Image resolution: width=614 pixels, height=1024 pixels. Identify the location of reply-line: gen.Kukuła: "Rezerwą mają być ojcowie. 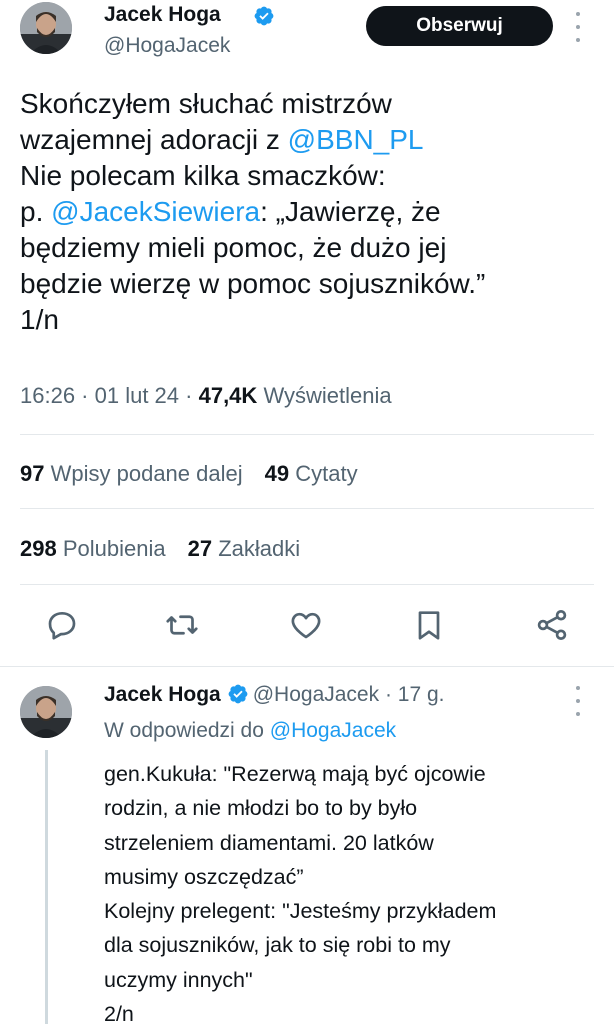
(295, 774).